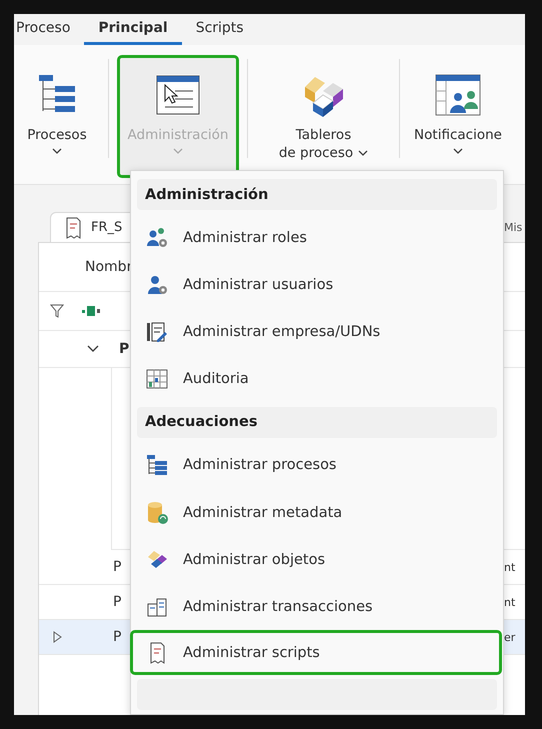 The width and height of the screenshot is (542, 729). I want to click on ribbon-tab: Scripts, so click(220, 29).